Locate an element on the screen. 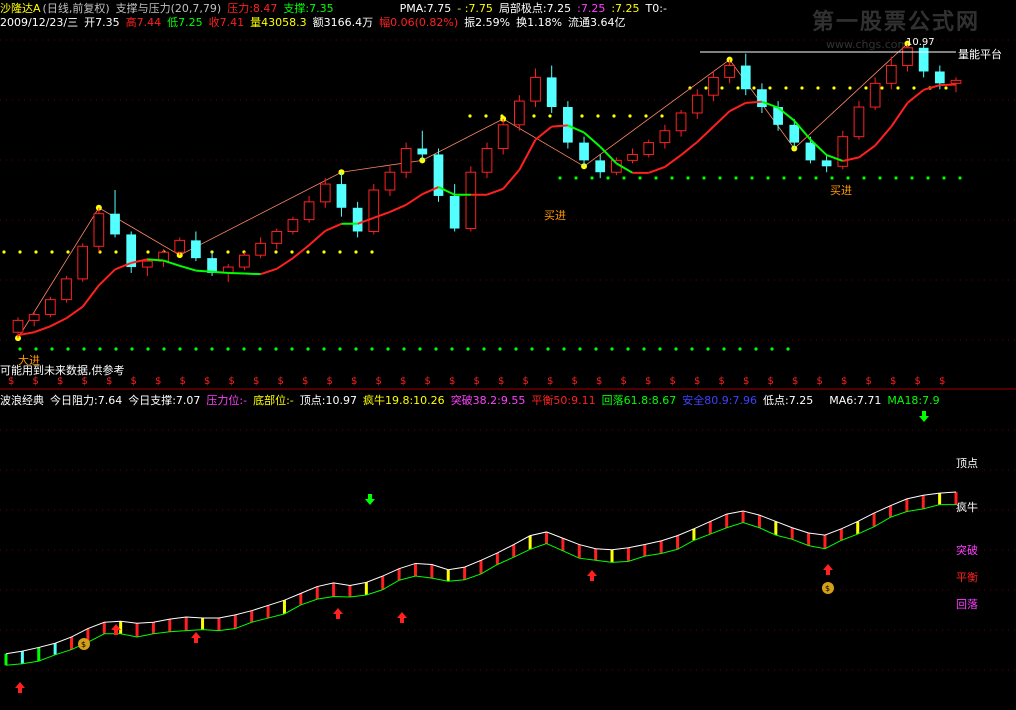 This screenshot has height=710, width=1016. down-arrow-icon is located at coordinates (924, 416).